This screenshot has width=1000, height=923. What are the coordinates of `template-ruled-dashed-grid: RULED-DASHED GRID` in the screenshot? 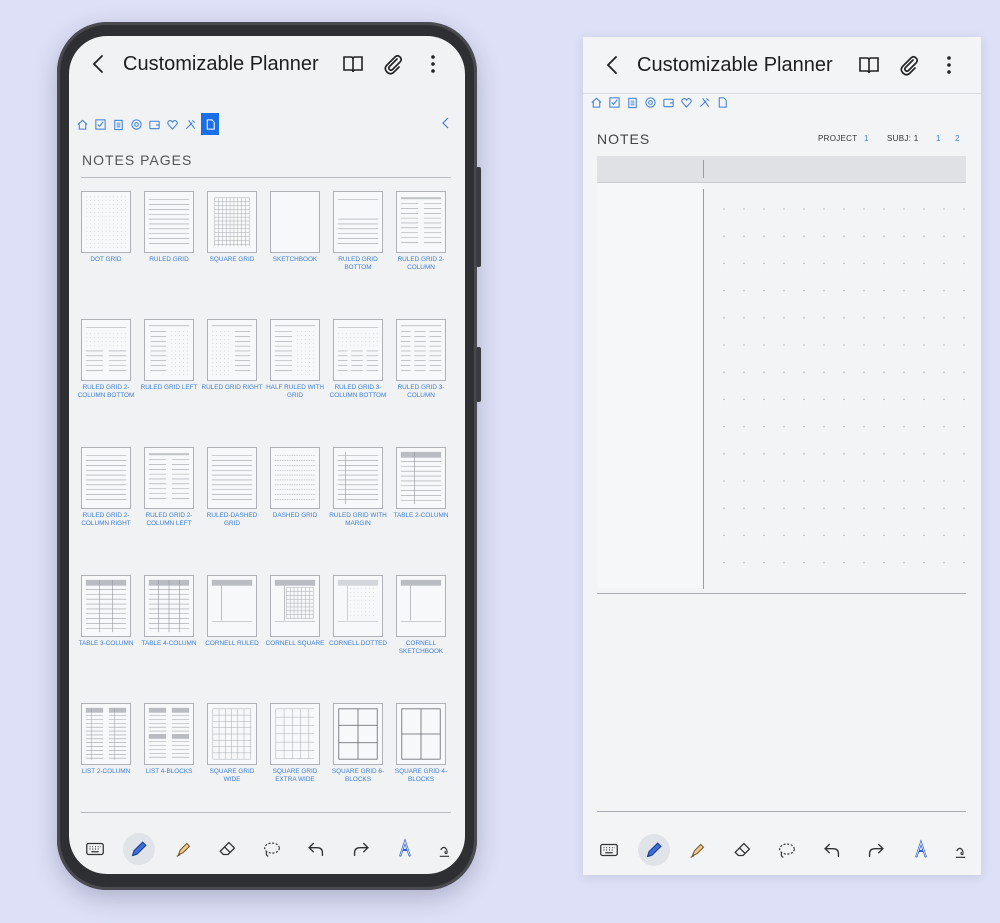 It's located at (233, 487).